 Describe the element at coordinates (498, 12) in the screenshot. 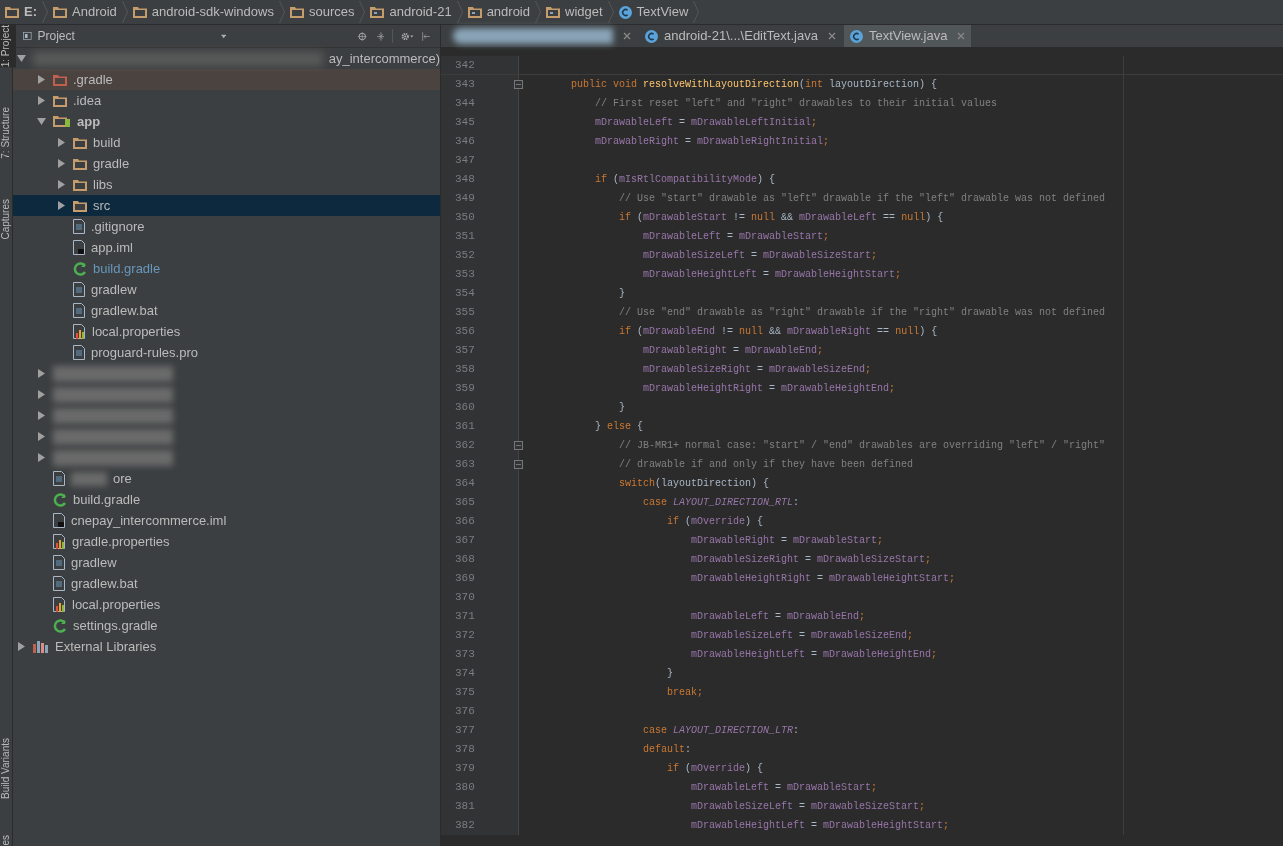

I see `breadcrumb: android` at that location.